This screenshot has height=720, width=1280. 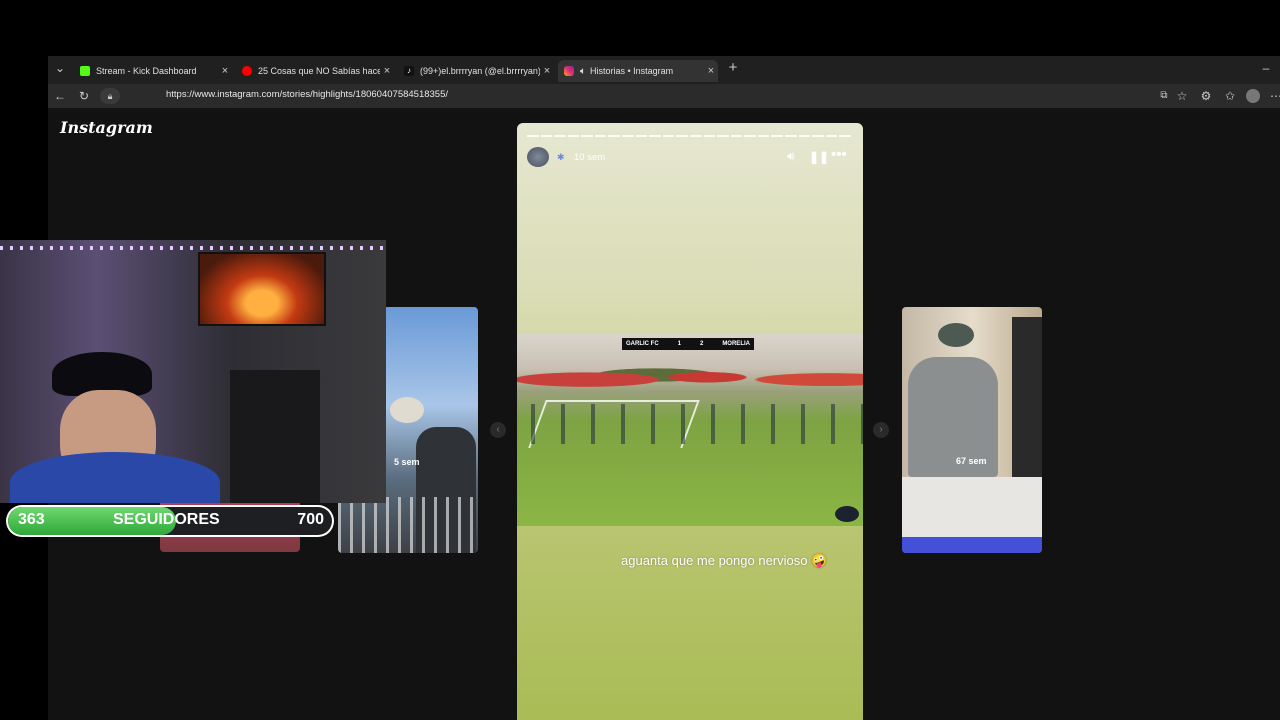 I want to click on scoreboard-home: GARLIC FC, so click(x=642, y=344).